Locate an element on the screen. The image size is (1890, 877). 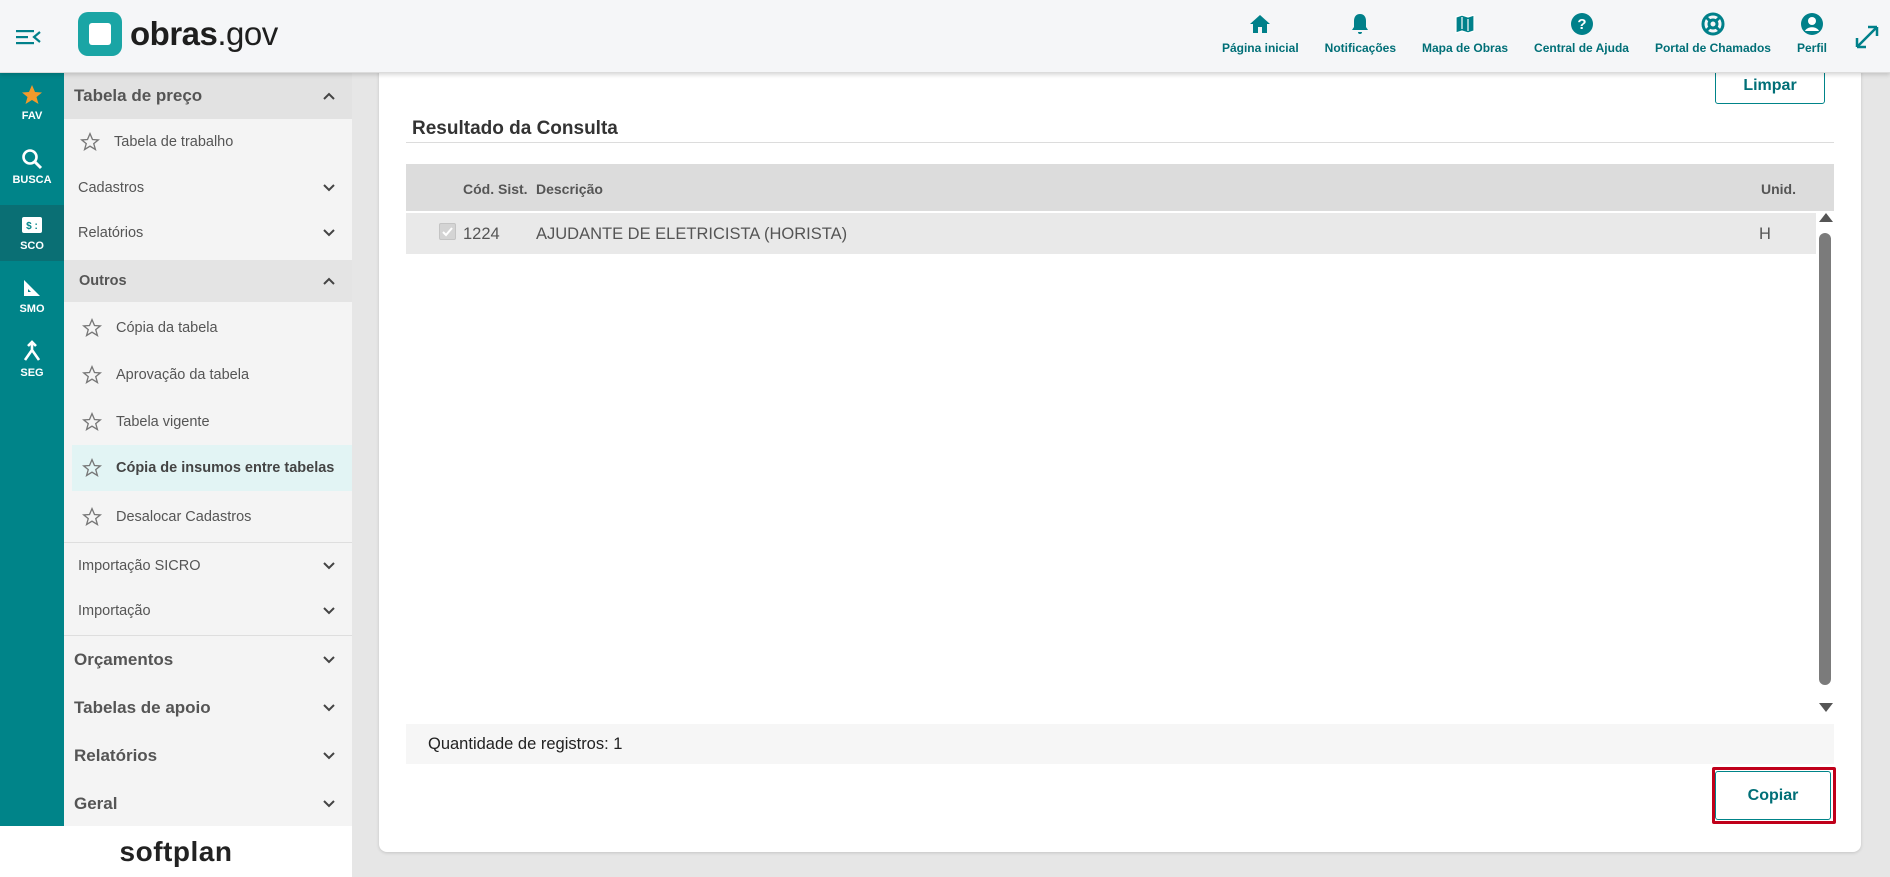
nav-map: Mapa de Obras is located at coordinates (1465, 37).